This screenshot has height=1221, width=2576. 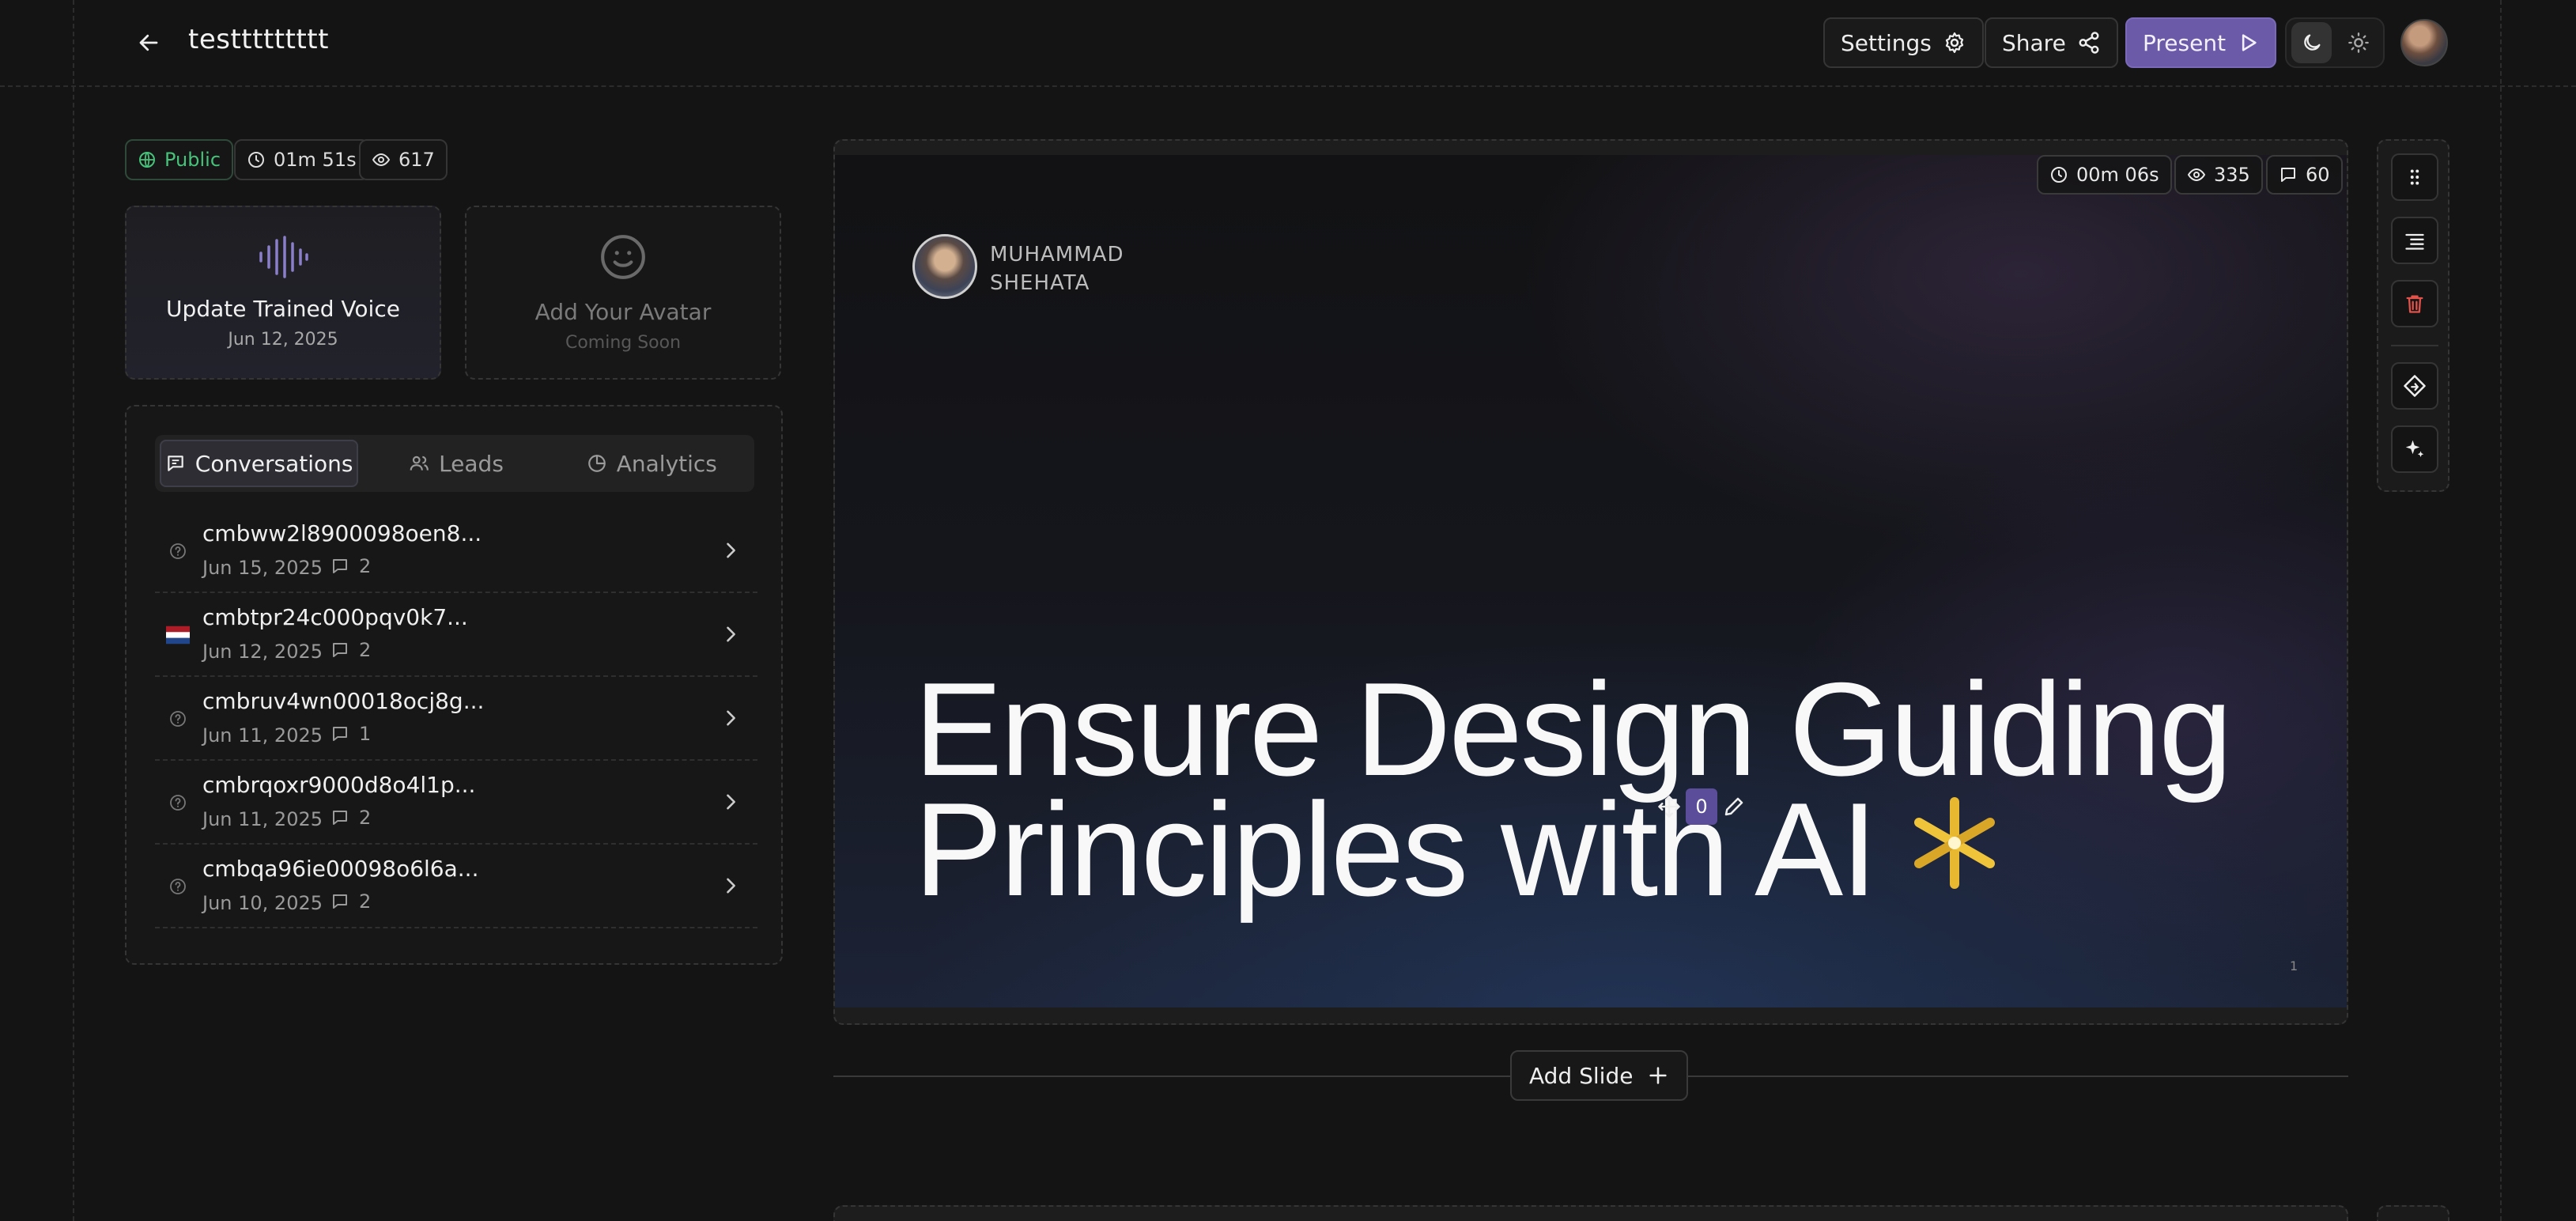 I want to click on slide-views-value: 335, so click(x=2232, y=175).